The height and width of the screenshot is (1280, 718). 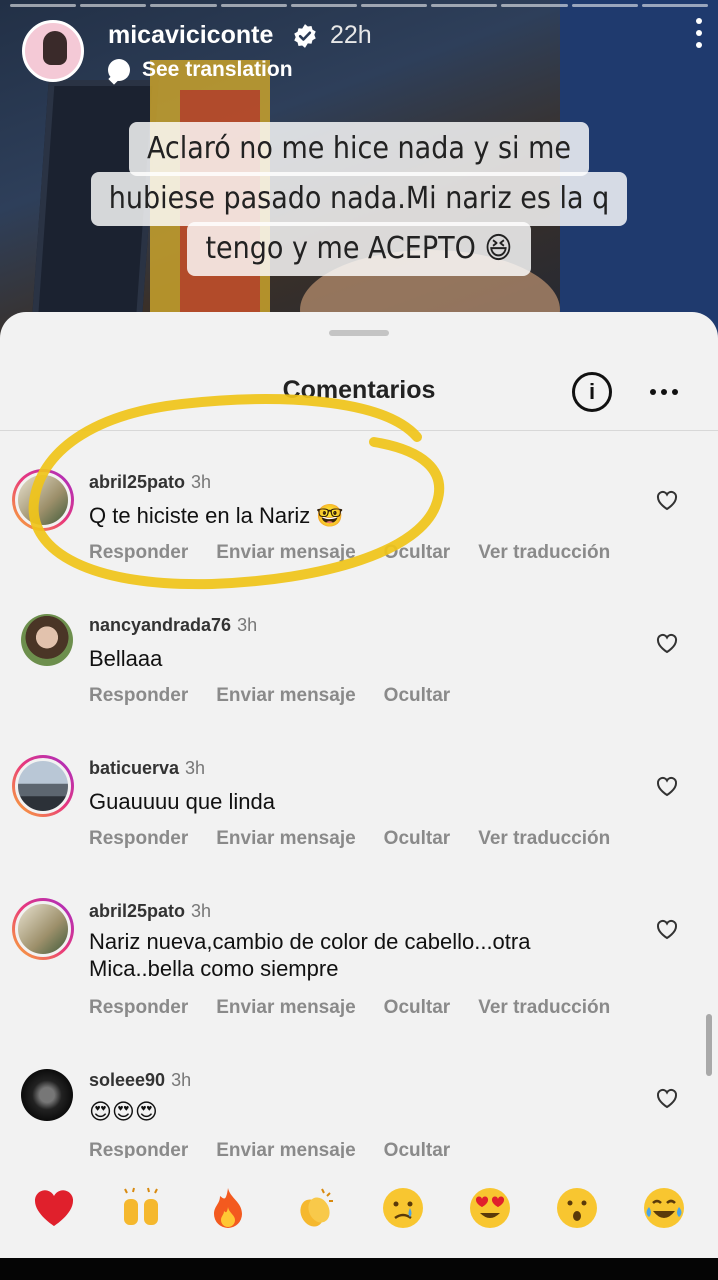 I want to click on sheet-drag-handle, so click(x=359, y=333).